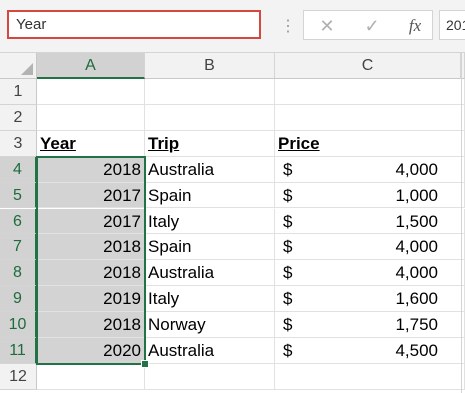 This screenshot has width=465, height=393. I want to click on cell-a2, so click(91, 117).